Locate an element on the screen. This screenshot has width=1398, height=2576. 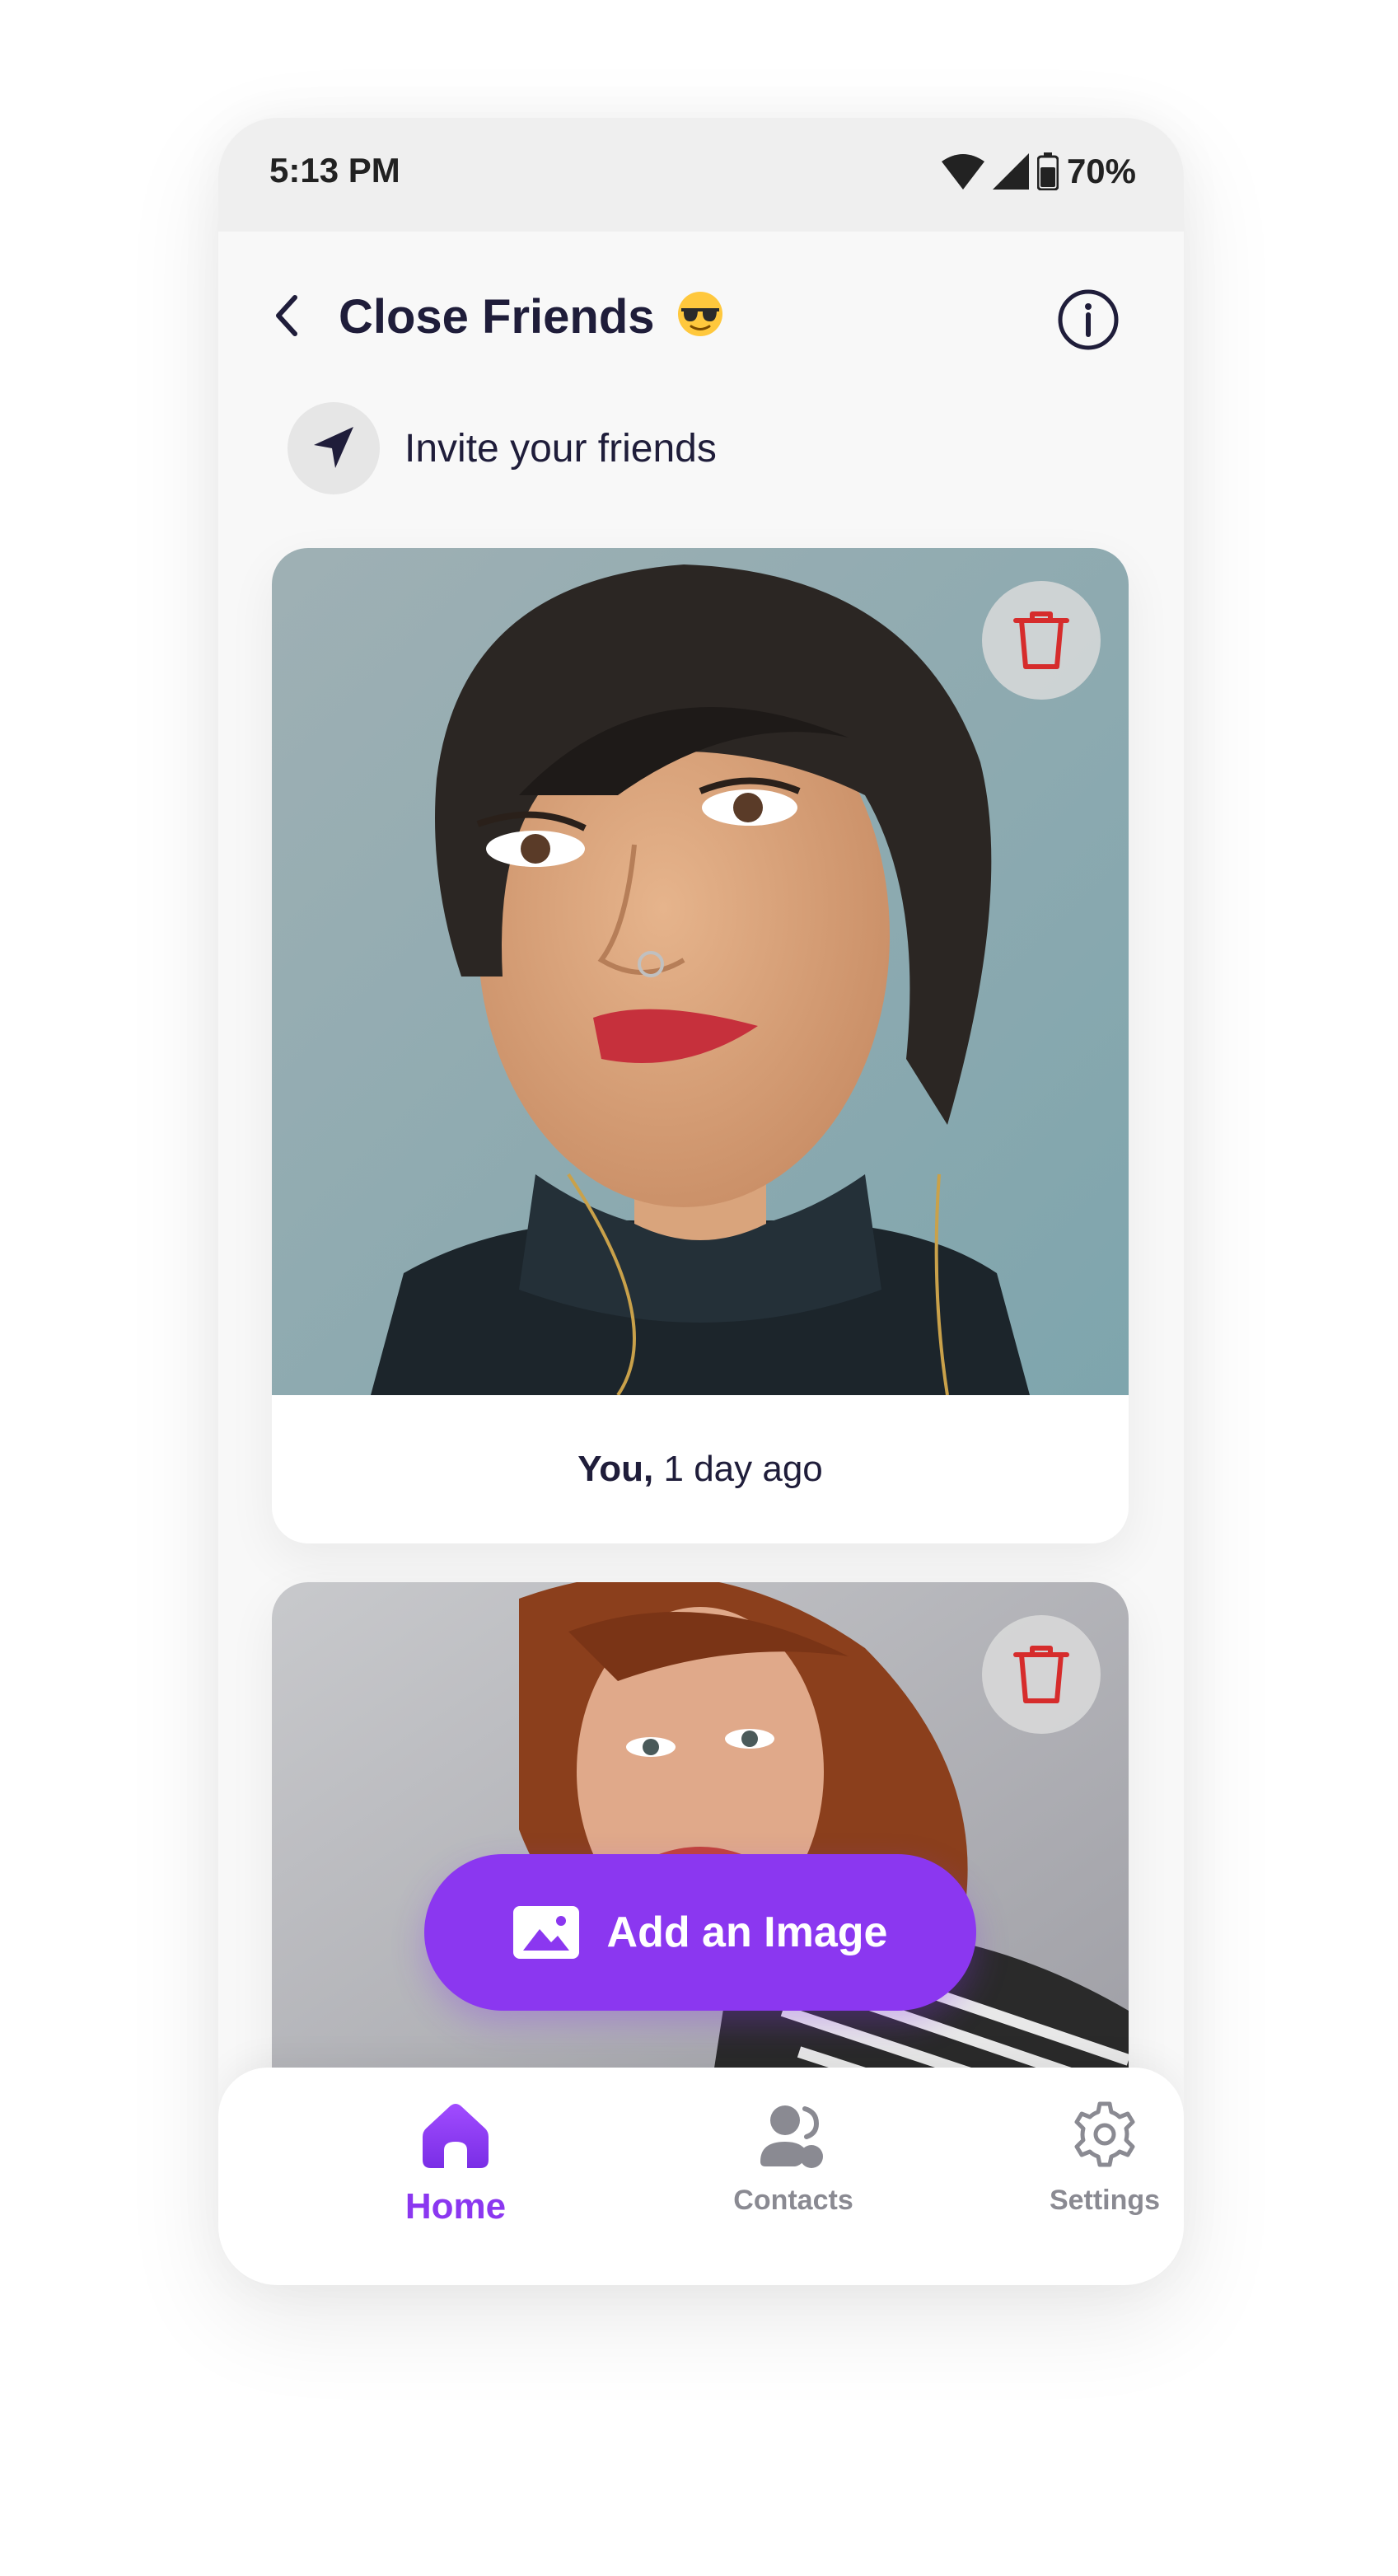
tab-contacts-label: Contacts is located at coordinates (793, 2200).